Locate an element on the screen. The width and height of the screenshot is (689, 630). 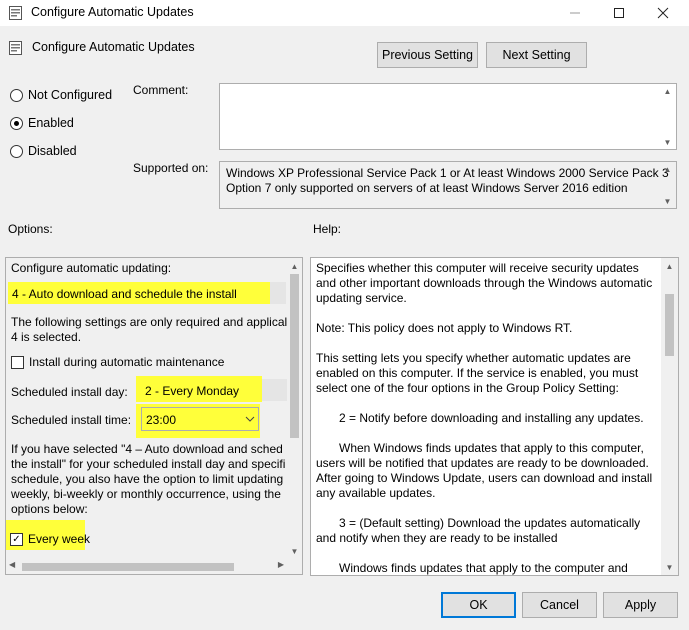
close-icon is located at coordinates (663, 13).